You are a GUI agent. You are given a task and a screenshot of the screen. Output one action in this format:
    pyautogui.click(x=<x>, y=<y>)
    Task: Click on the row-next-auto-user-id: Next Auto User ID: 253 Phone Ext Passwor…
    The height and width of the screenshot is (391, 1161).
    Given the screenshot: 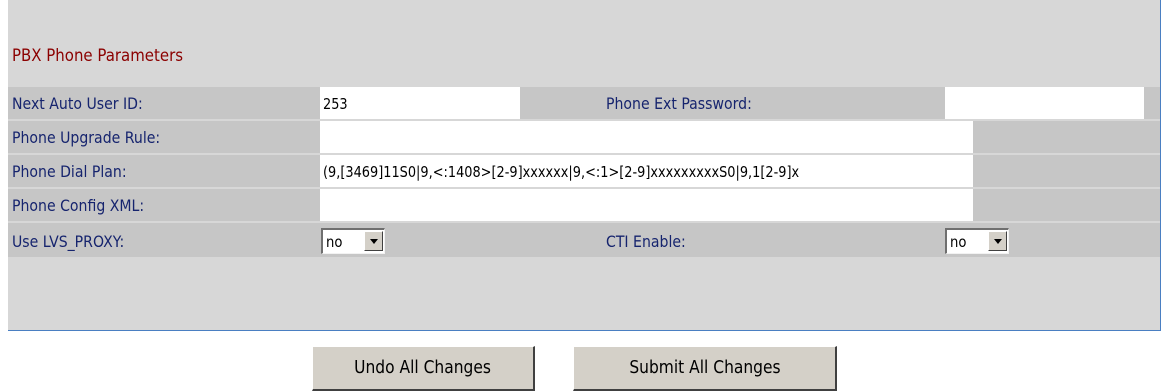 What is the action you would take?
    pyautogui.click(x=584, y=103)
    